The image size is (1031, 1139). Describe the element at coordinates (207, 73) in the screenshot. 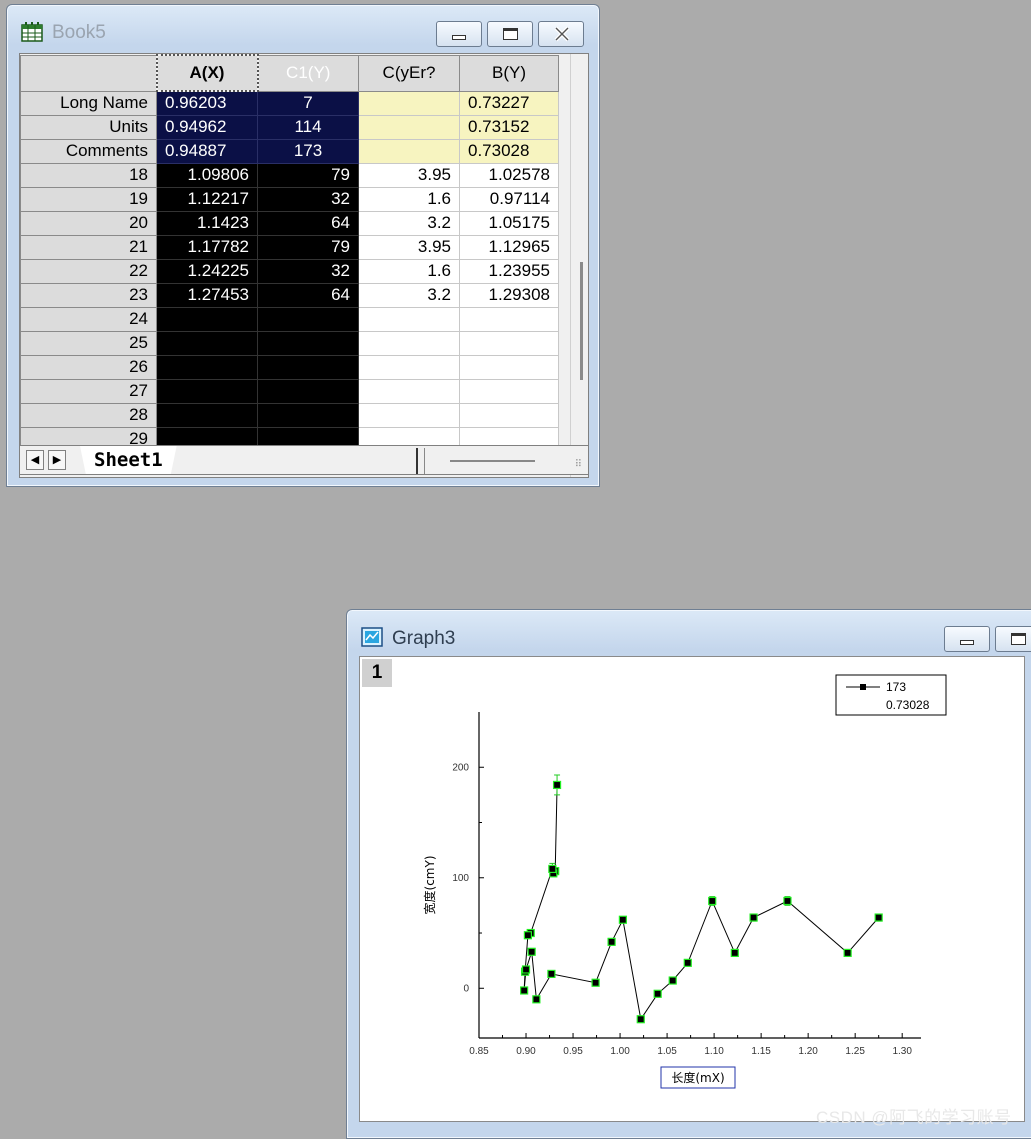

I see `column-header-a: A(X)` at that location.